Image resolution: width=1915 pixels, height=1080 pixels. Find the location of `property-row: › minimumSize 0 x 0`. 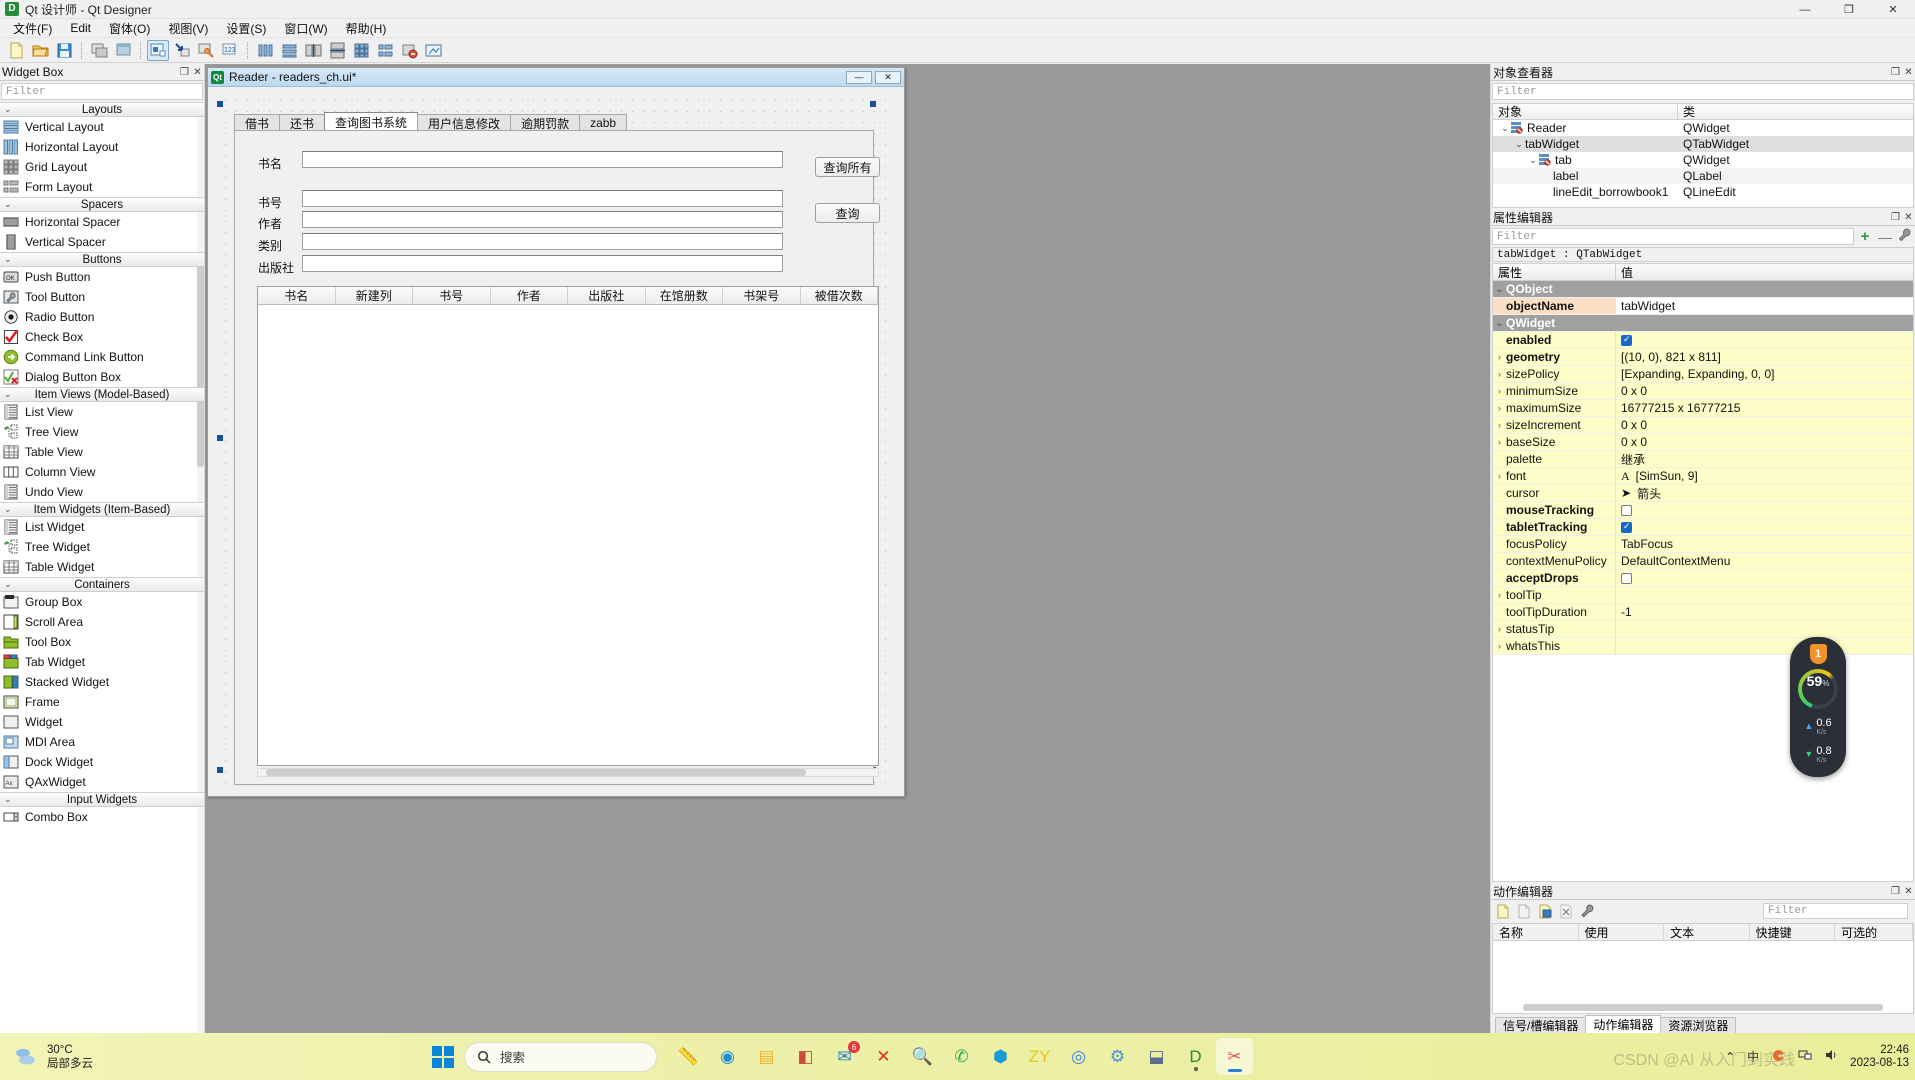

property-row: › minimumSize 0 x 0 is located at coordinates (1703, 391).